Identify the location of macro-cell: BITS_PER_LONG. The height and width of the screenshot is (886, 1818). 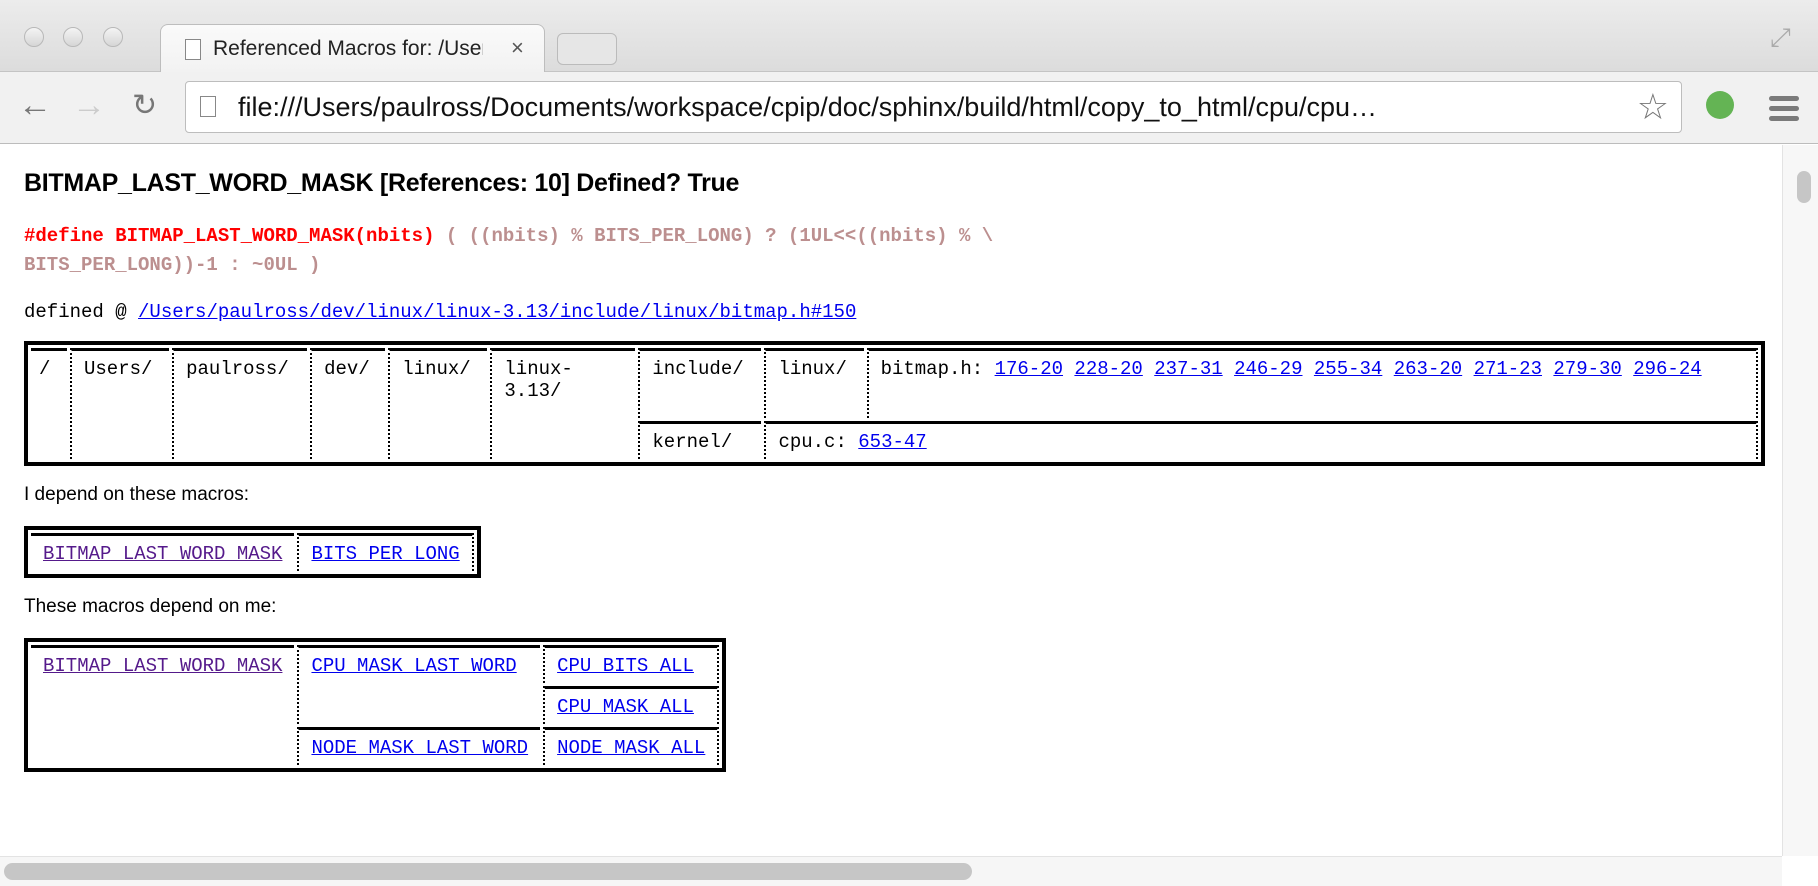
(385, 552).